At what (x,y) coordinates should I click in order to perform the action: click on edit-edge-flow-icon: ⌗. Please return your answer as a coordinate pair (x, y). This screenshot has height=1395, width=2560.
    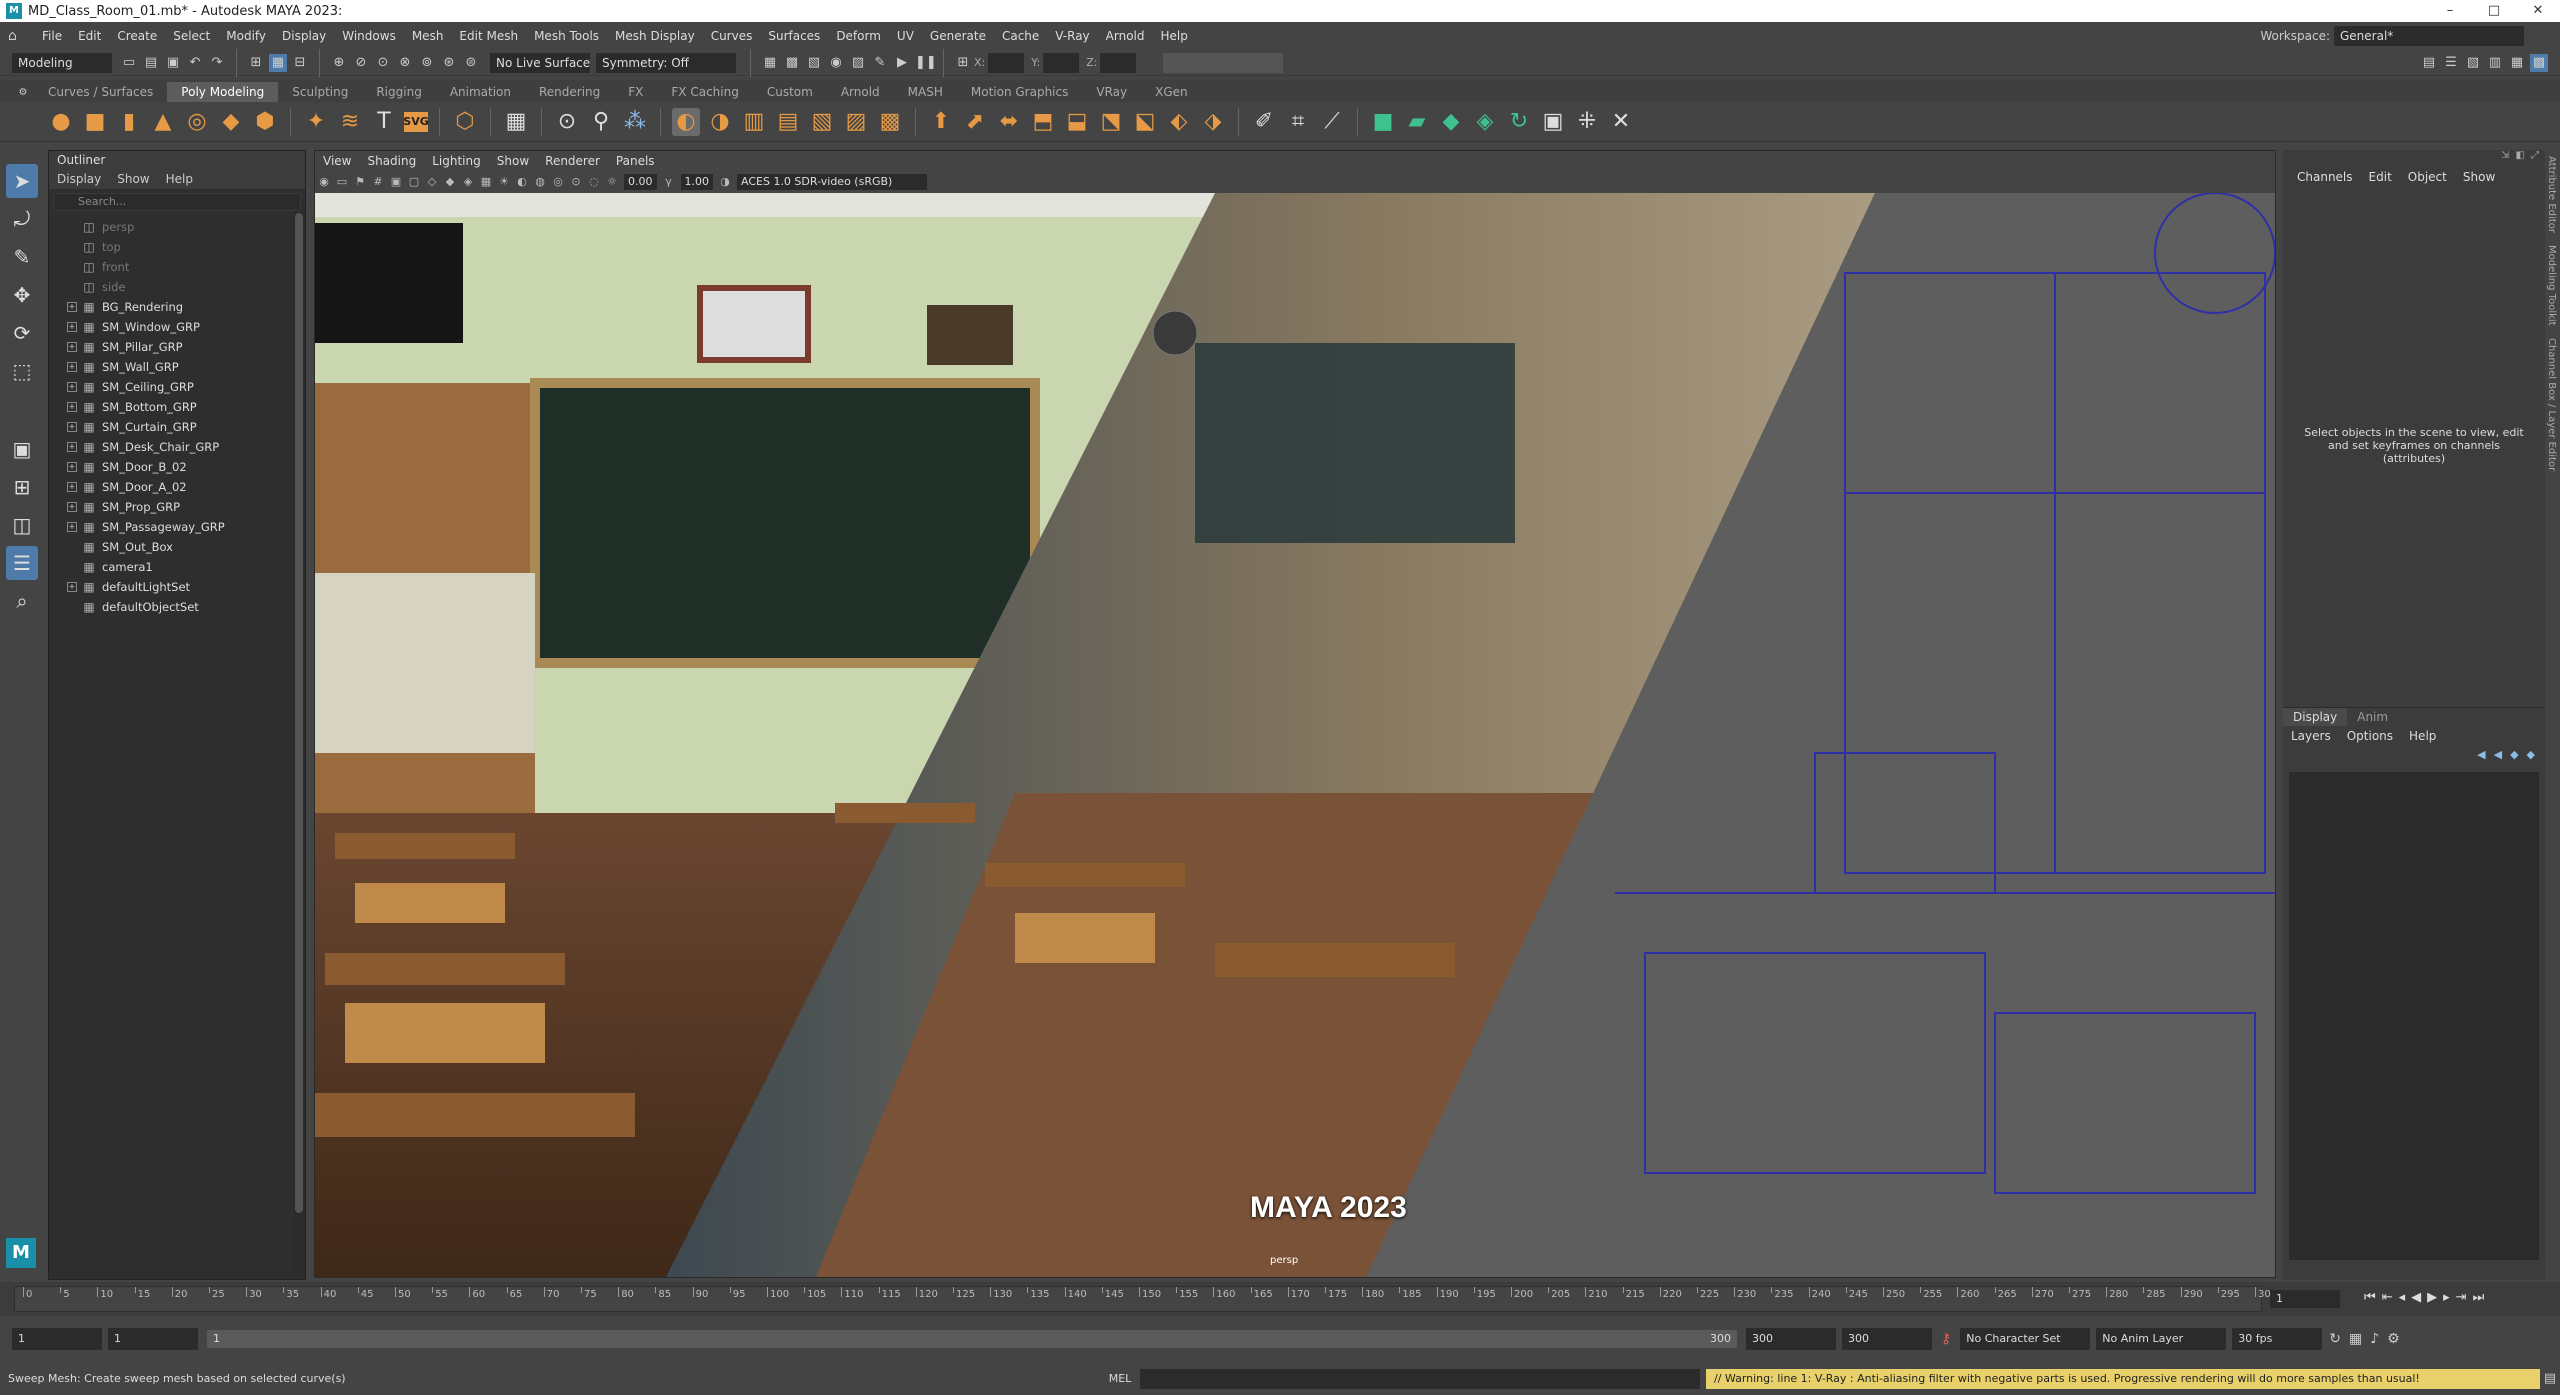
    Looking at the image, I should click on (1298, 122).